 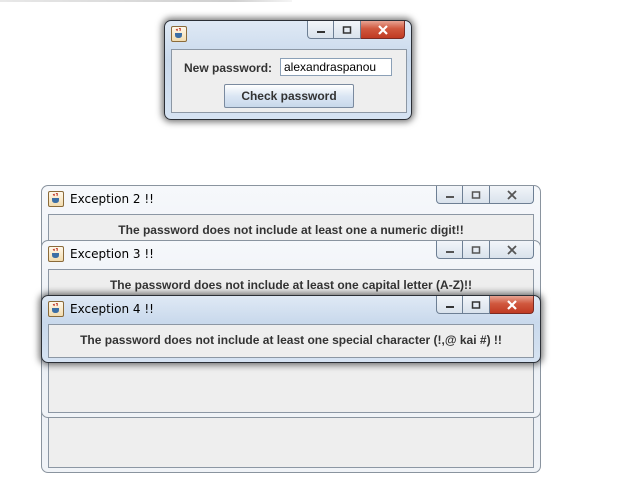 I want to click on background-window-edge, so click(x=146, y=1).